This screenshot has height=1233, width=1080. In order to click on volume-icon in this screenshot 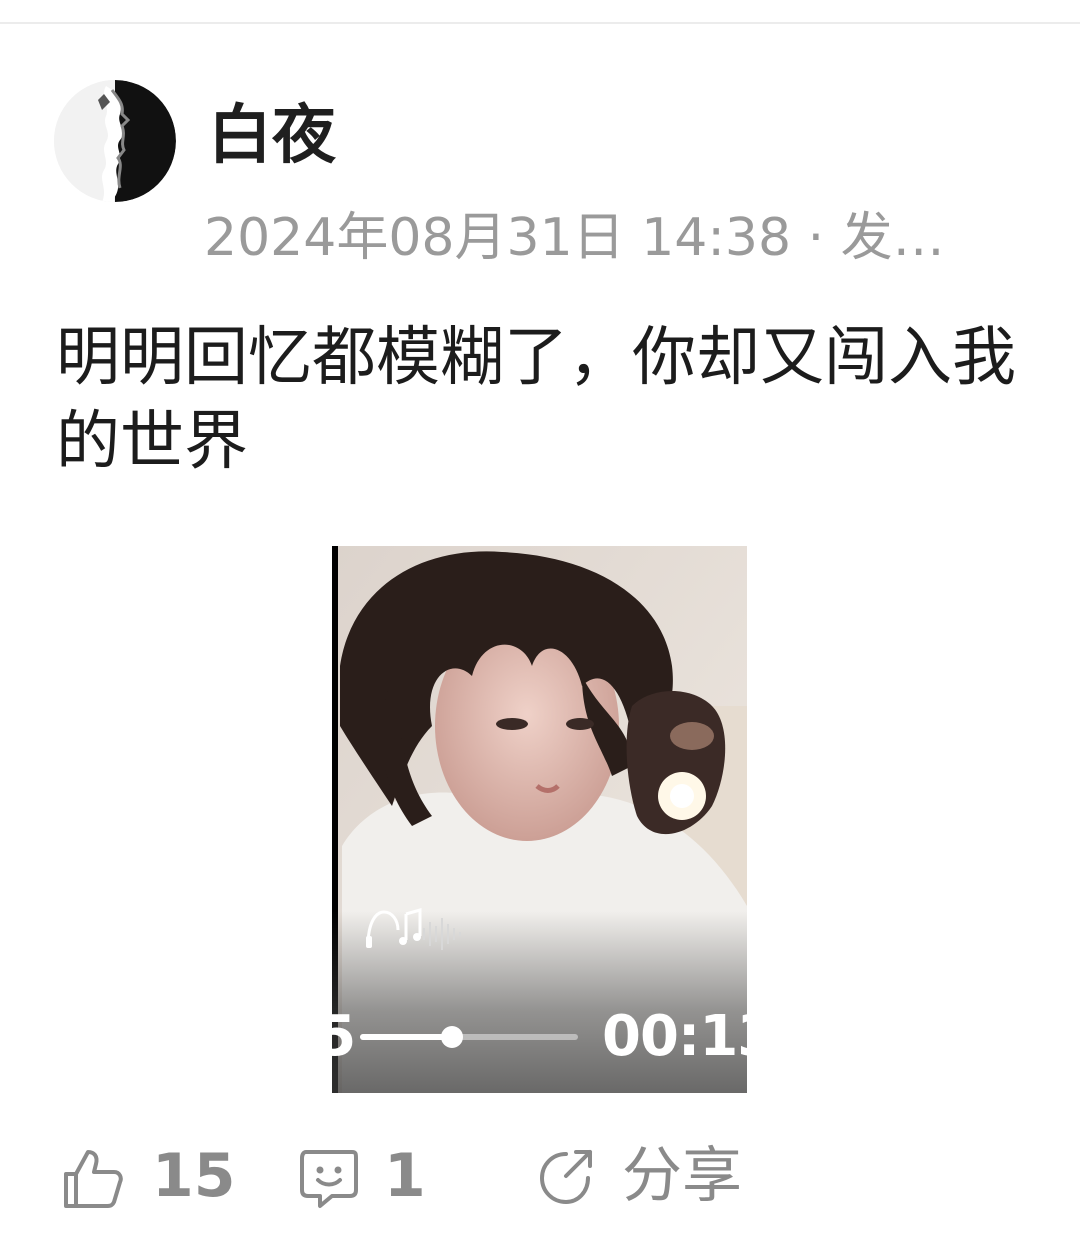, I will do `click(839, 1036)`.